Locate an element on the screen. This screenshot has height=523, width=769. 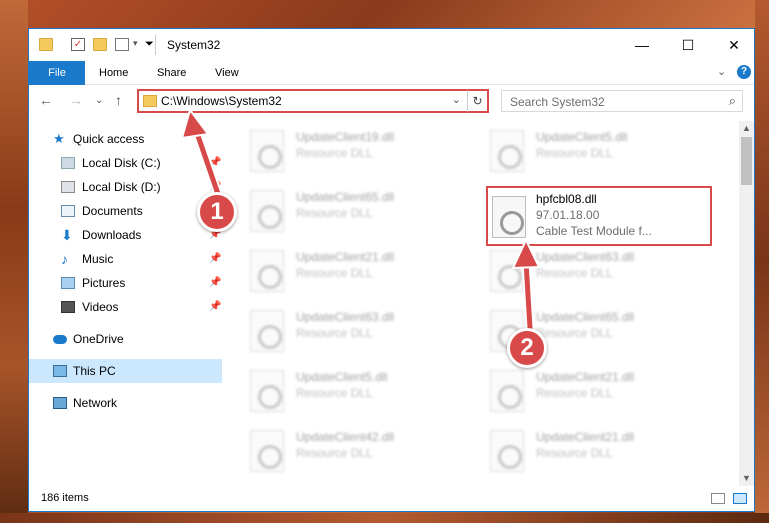
computer-icon is located at coordinates (60, 371).